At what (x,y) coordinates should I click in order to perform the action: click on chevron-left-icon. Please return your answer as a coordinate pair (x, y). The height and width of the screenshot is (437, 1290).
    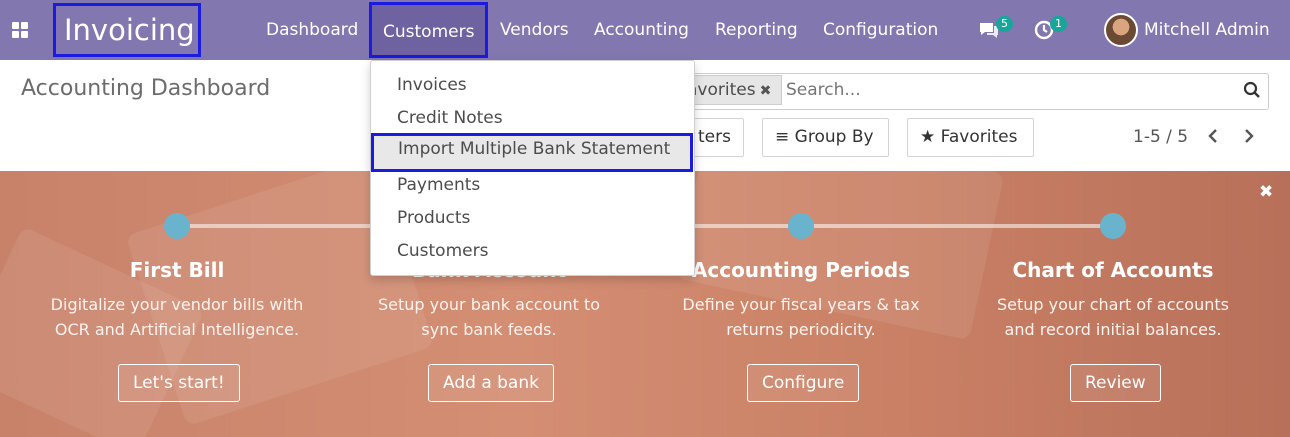
    Looking at the image, I should click on (1213, 138).